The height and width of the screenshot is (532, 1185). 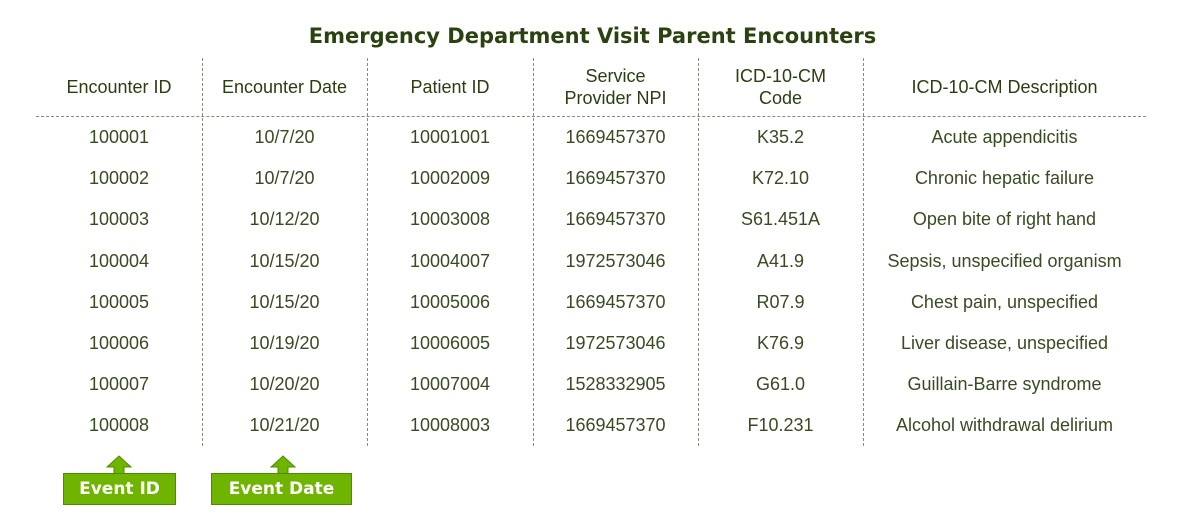 I want to click on column-header: Encounter Date, so click(x=284, y=87).